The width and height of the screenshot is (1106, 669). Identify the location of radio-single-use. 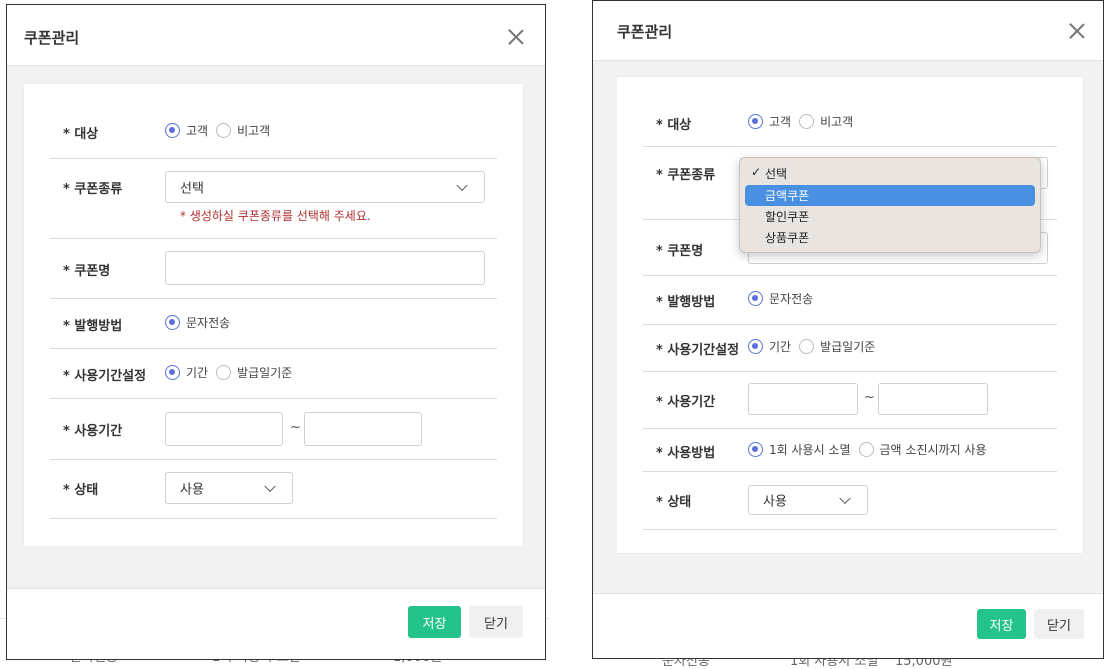
(755, 449).